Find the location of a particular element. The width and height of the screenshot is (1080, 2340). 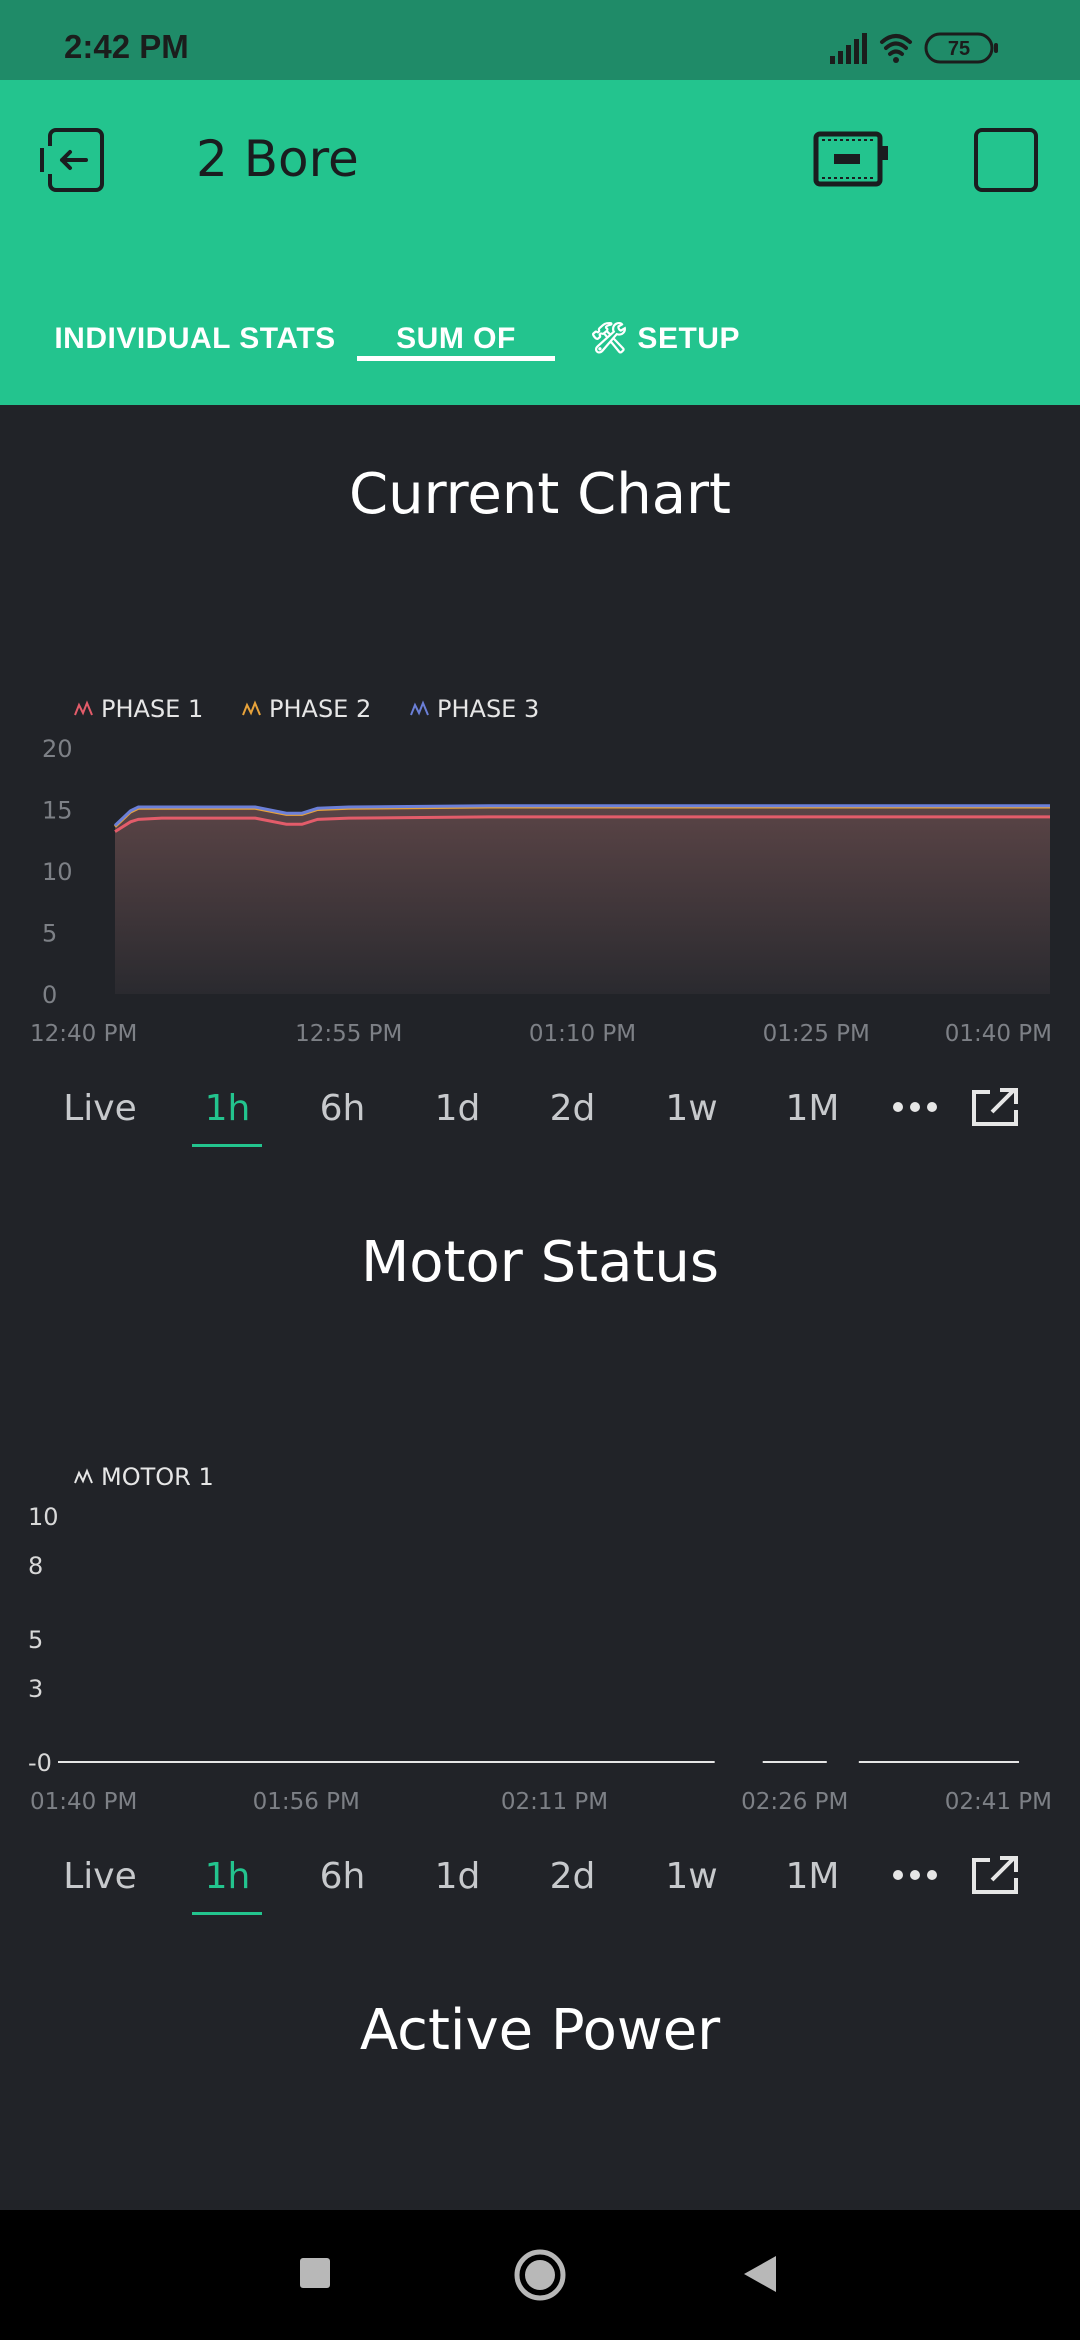

x-tick-label: 01:25 PM is located at coordinates (816, 1034).